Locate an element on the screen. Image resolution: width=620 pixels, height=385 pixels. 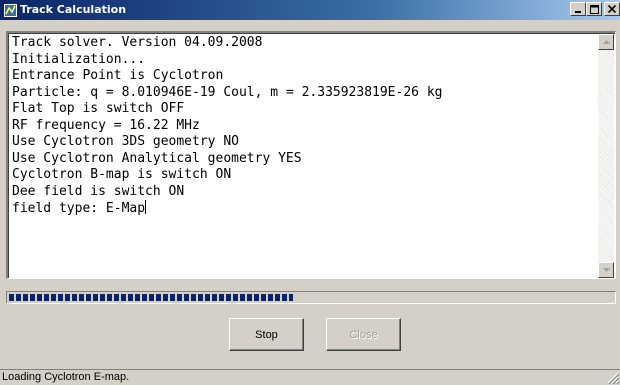
vertical-scrollbar is located at coordinates (606, 156).